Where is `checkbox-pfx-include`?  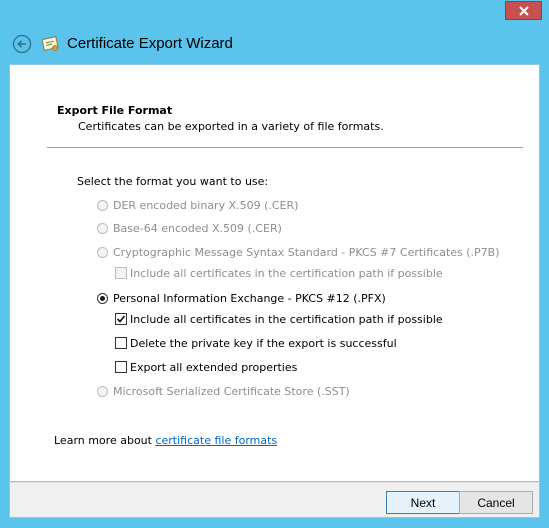
checkbox-pfx-include is located at coordinates (121, 319).